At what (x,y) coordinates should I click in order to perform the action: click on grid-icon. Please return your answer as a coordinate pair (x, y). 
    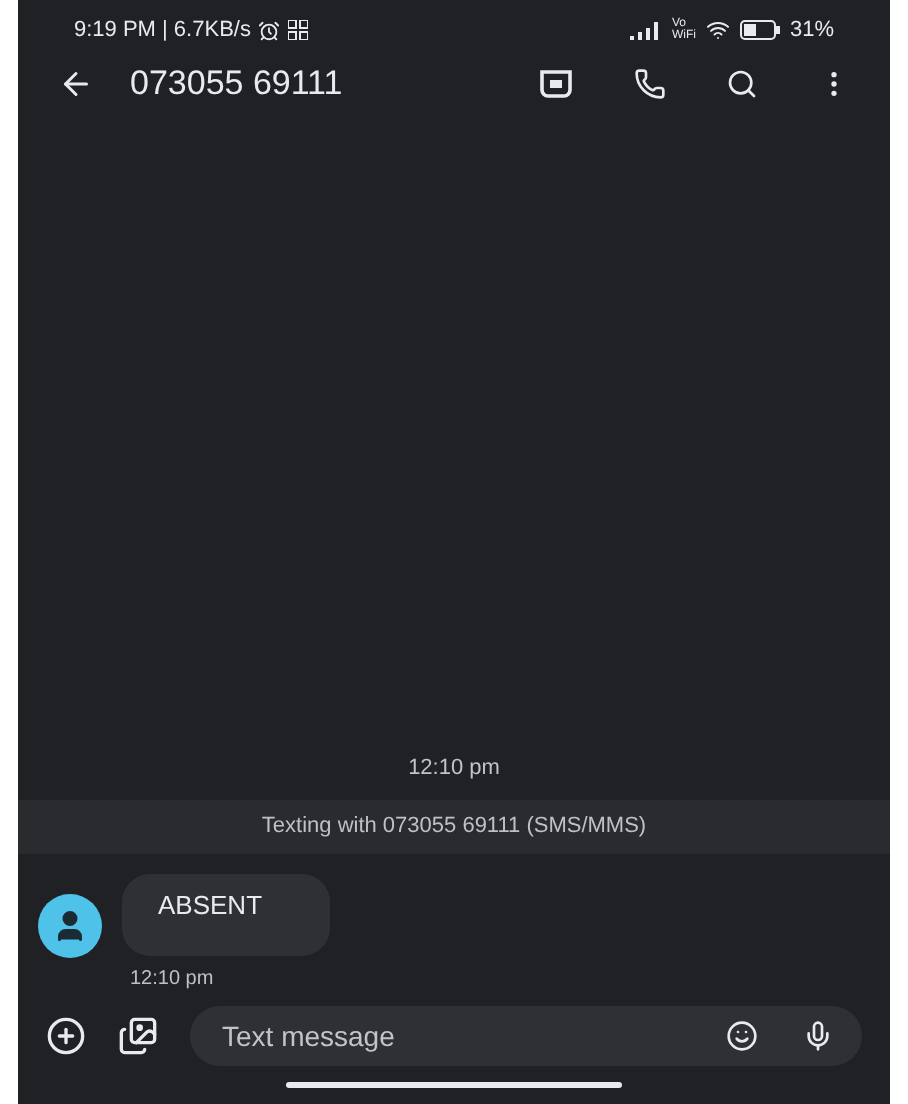
    Looking at the image, I should click on (298, 30).